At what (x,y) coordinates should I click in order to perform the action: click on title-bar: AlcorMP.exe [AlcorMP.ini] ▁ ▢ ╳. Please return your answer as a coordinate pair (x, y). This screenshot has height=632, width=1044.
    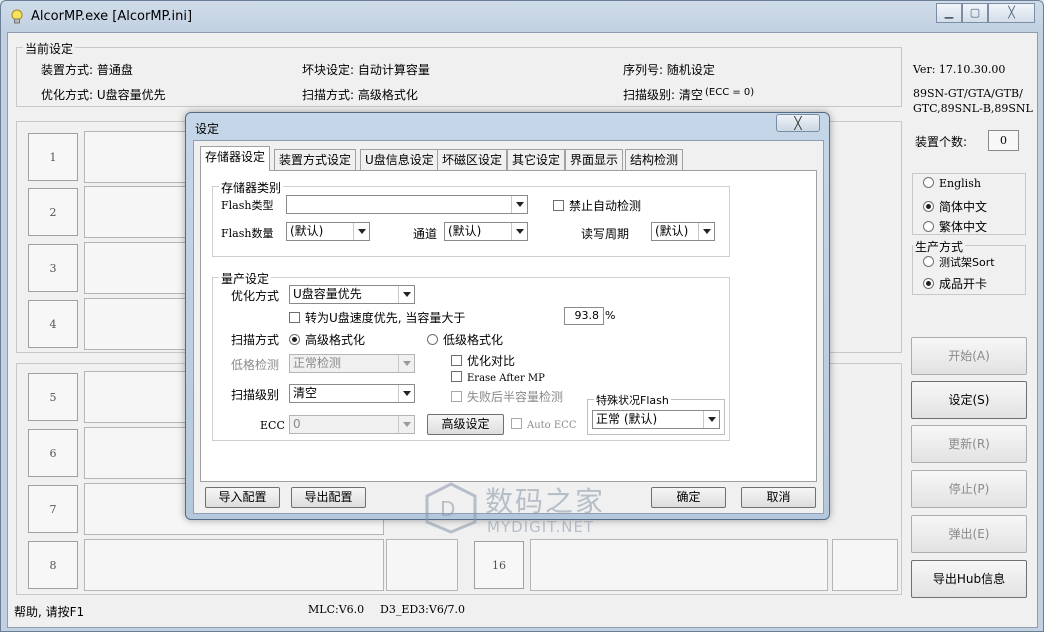
    Looking at the image, I should click on (522, 17).